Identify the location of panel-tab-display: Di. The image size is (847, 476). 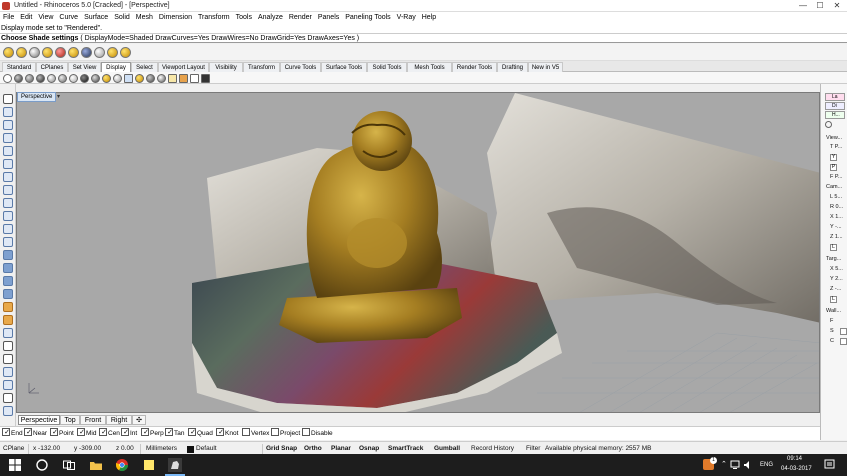
(835, 106).